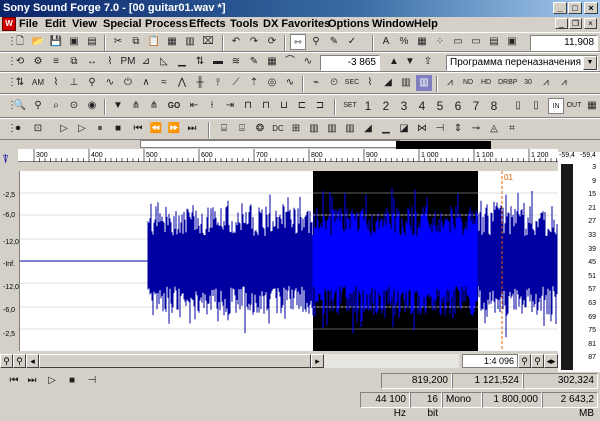 Image resolution: width=600 pixels, height=421 pixels. I want to click on envelope-icon: ⏻, so click(128, 83).